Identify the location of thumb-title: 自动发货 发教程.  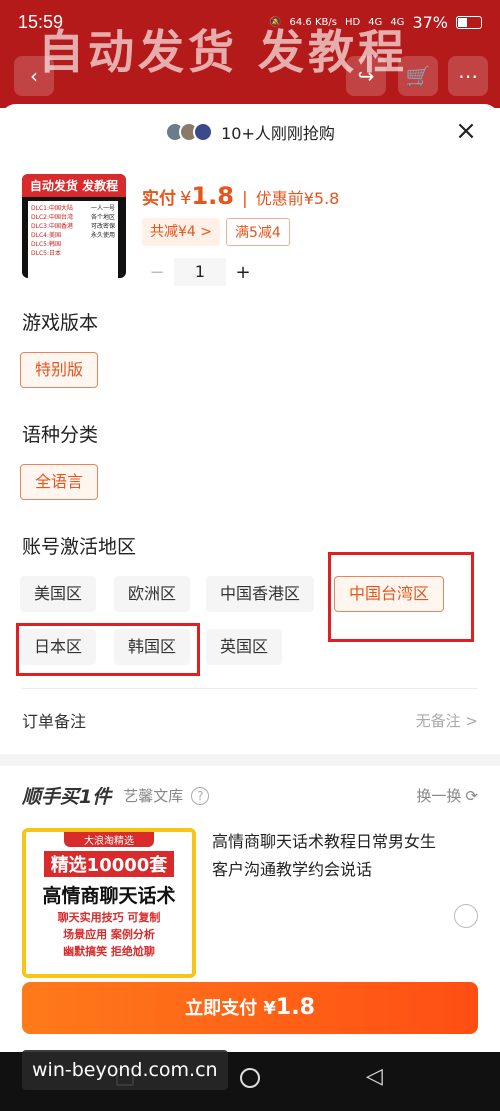
(74, 185).